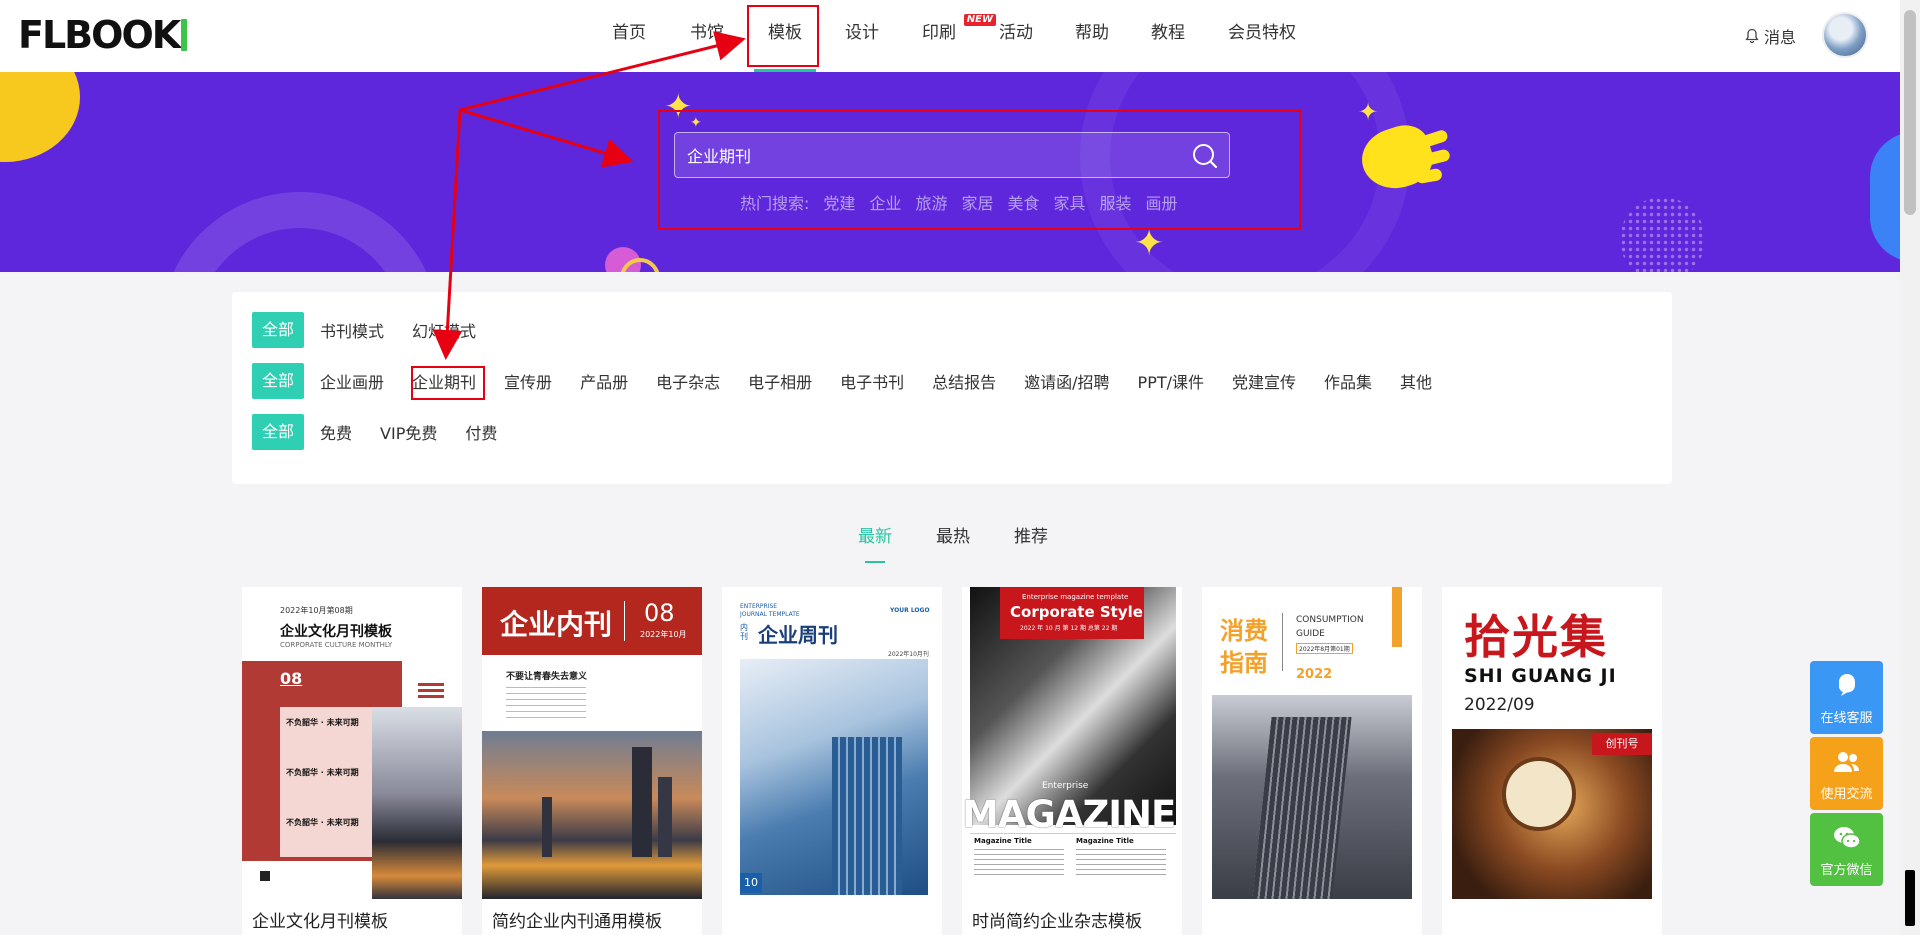 The image size is (1920, 935). What do you see at coordinates (1168, 33) in the screenshot?
I see `nav-label: 教程` at bounding box center [1168, 33].